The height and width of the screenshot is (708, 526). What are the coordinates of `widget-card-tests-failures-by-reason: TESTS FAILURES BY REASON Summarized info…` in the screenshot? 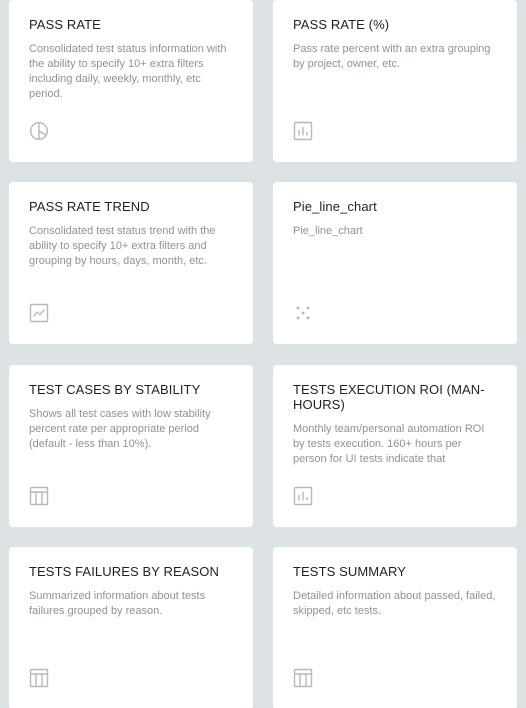 It's located at (131, 627).